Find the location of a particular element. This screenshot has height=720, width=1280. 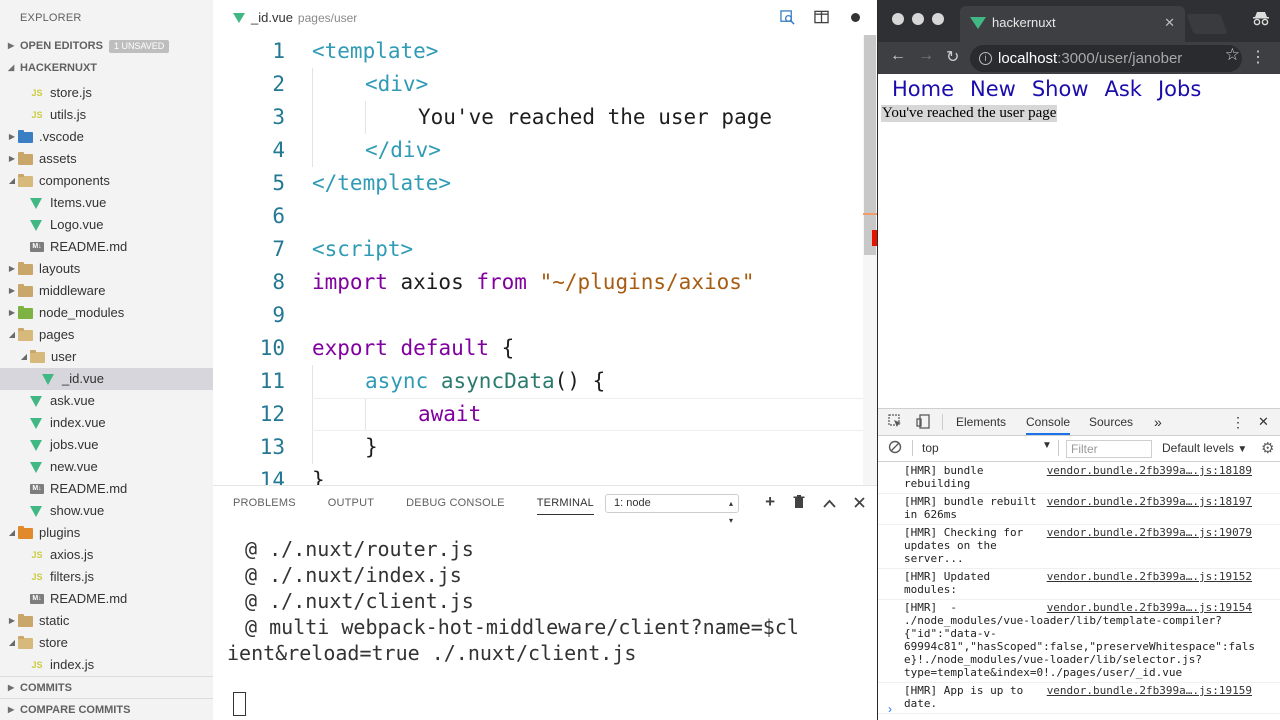

info-icon: i is located at coordinates (985, 58).